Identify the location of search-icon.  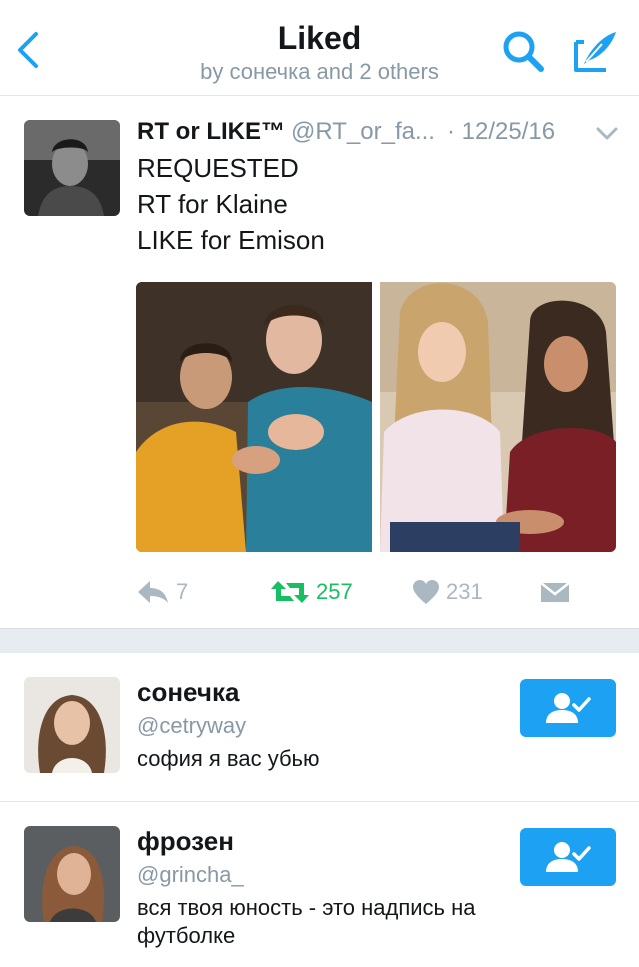
(523, 51).